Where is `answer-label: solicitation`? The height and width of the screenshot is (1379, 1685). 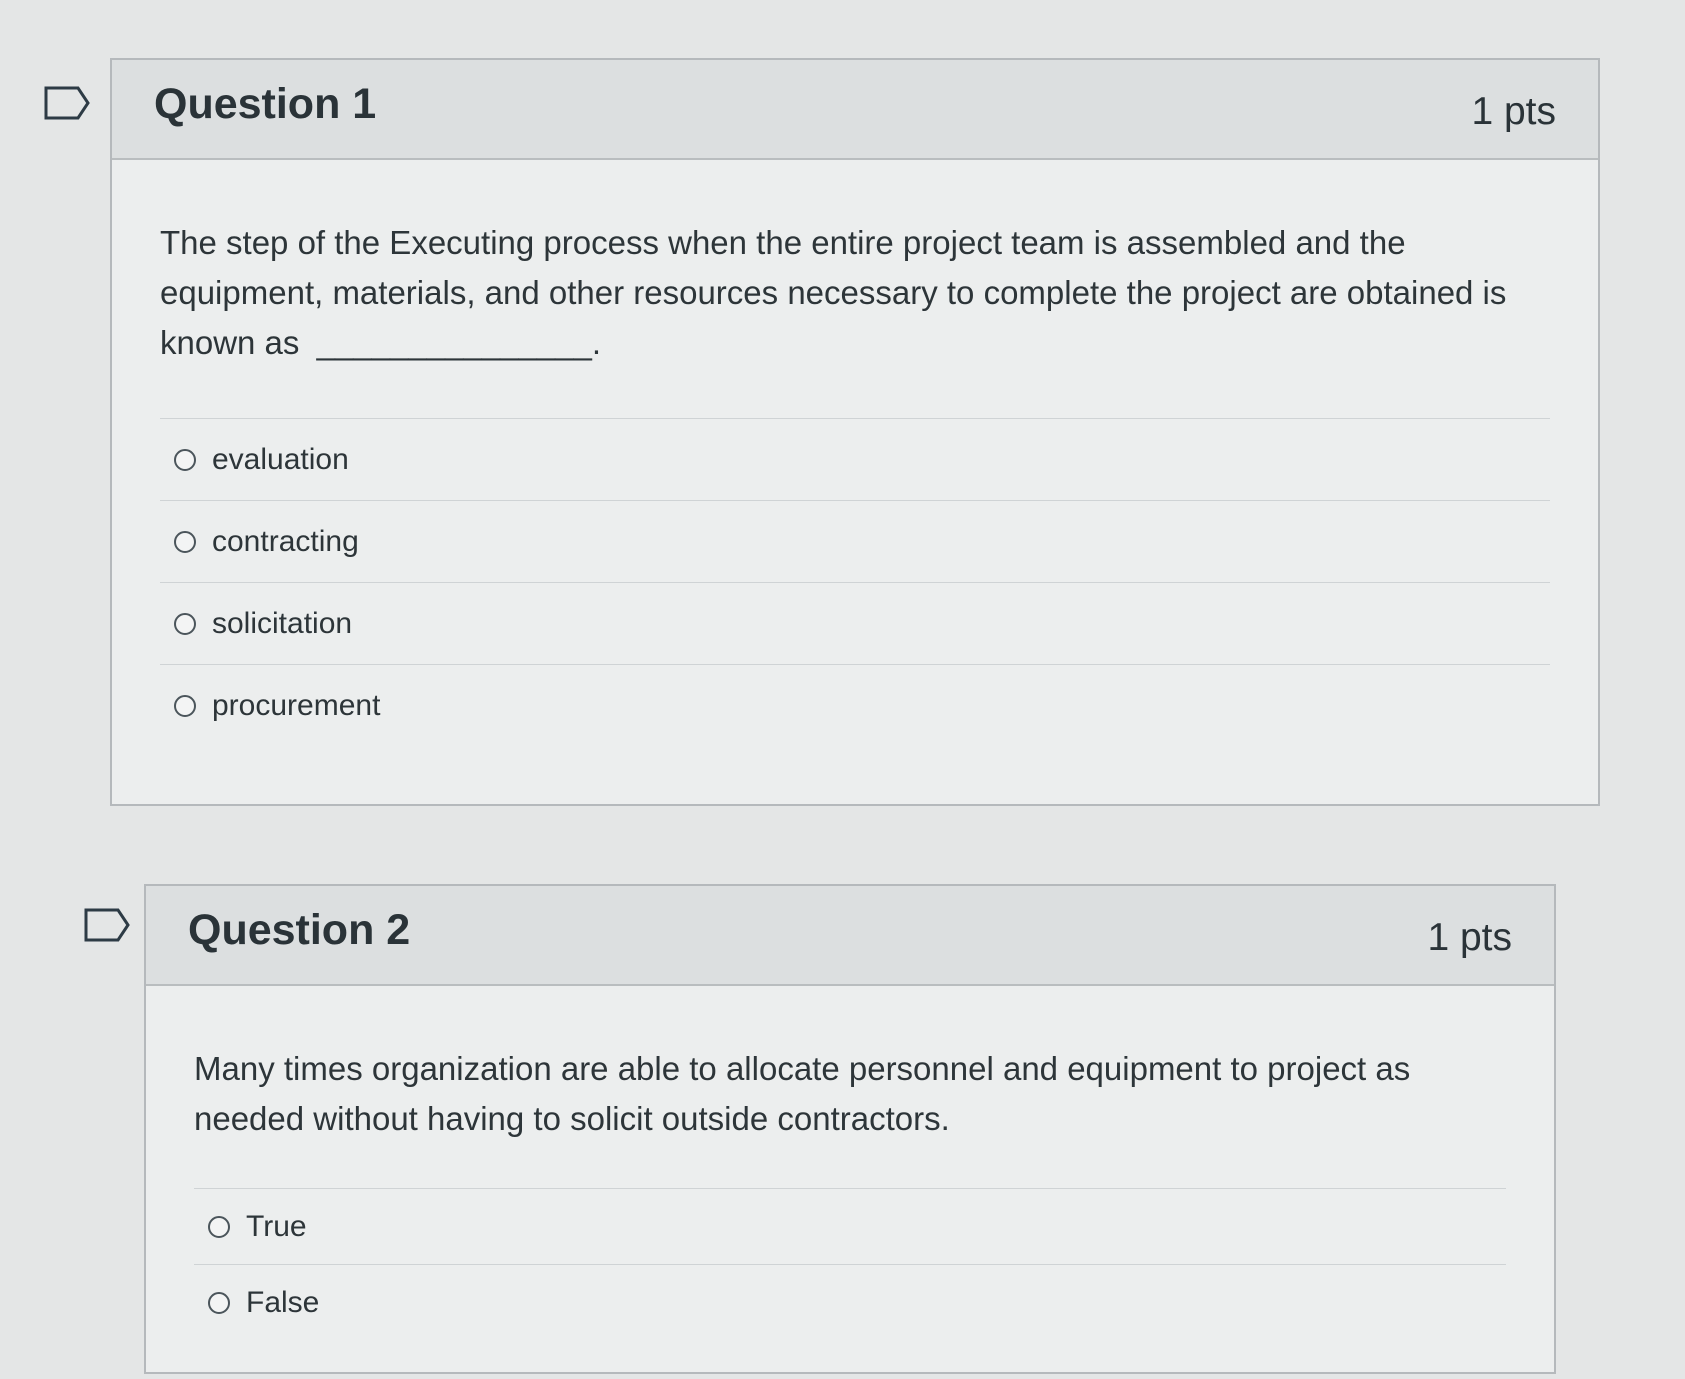
answer-label: solicitation is located at coordinates (282, 623).